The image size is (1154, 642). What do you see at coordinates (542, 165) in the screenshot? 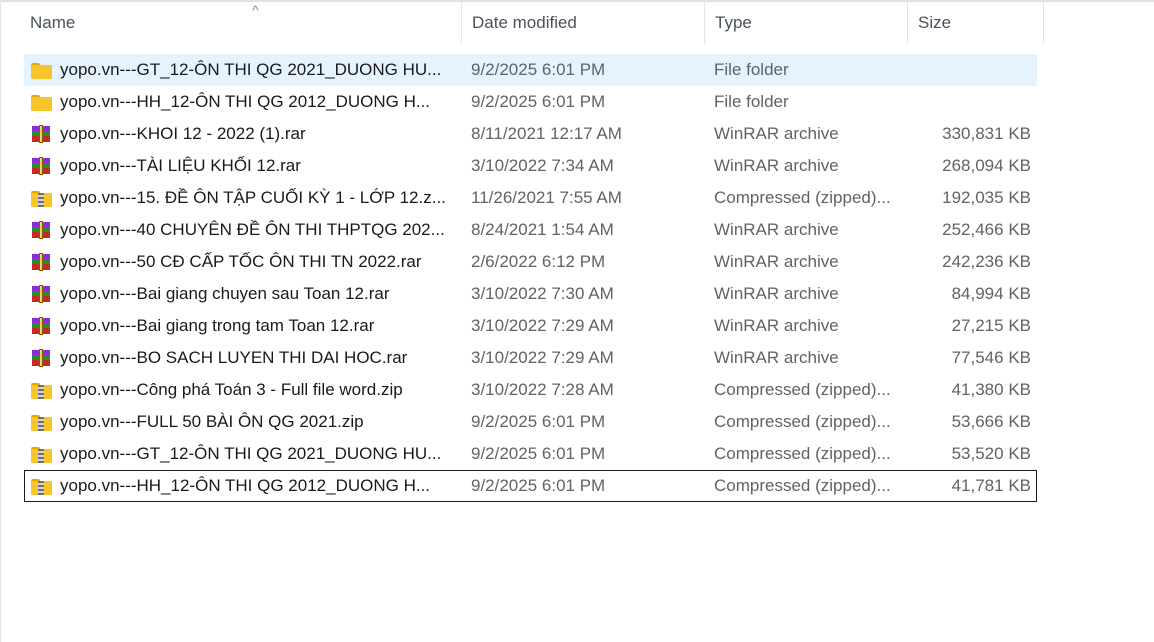
I see `file-date-modified: 3/10/2022 7:34 AM` at bounding box center [542, 165].